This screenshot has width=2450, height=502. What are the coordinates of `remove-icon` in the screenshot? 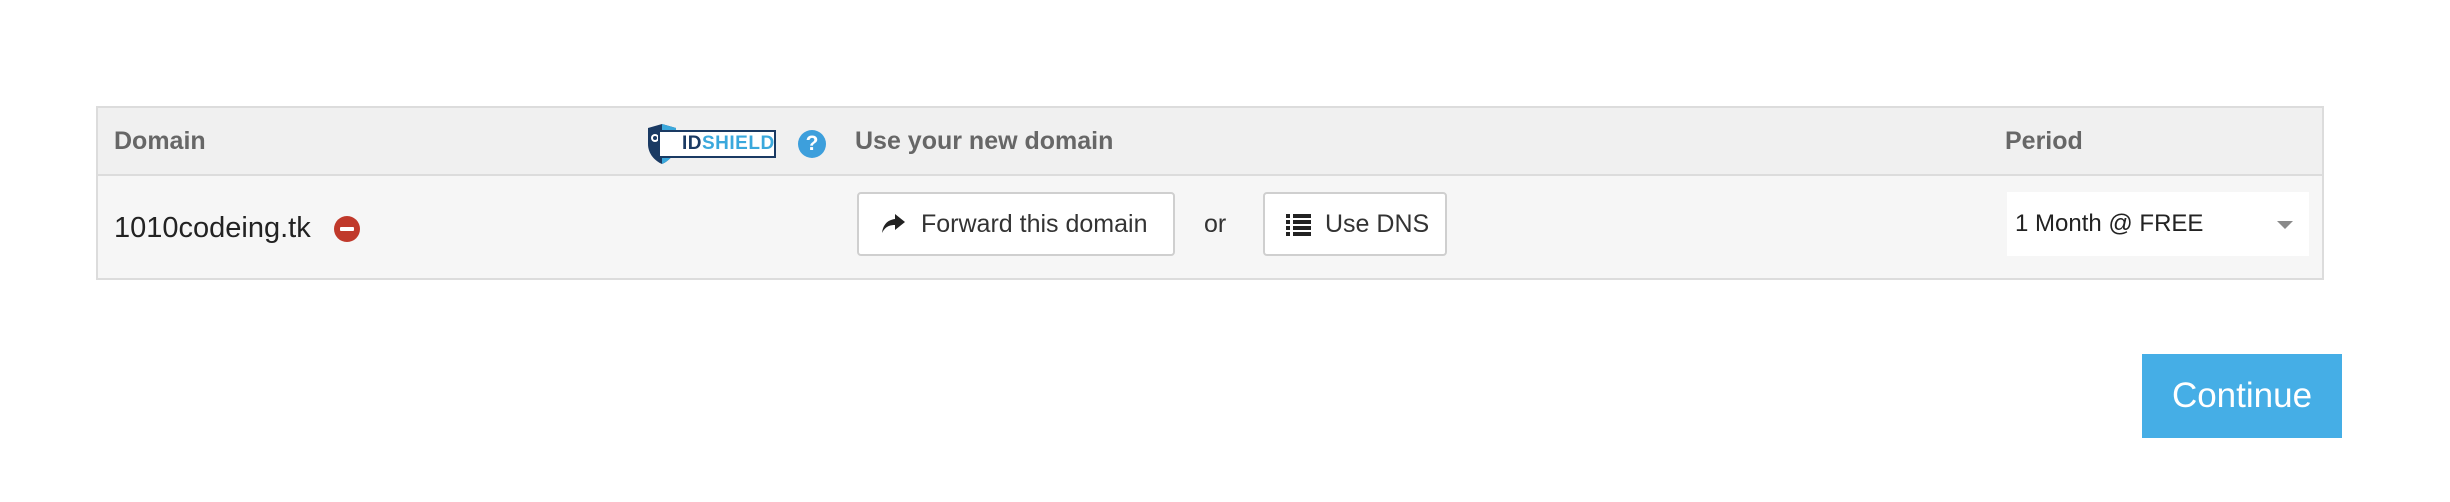 It's located at (347, 229).